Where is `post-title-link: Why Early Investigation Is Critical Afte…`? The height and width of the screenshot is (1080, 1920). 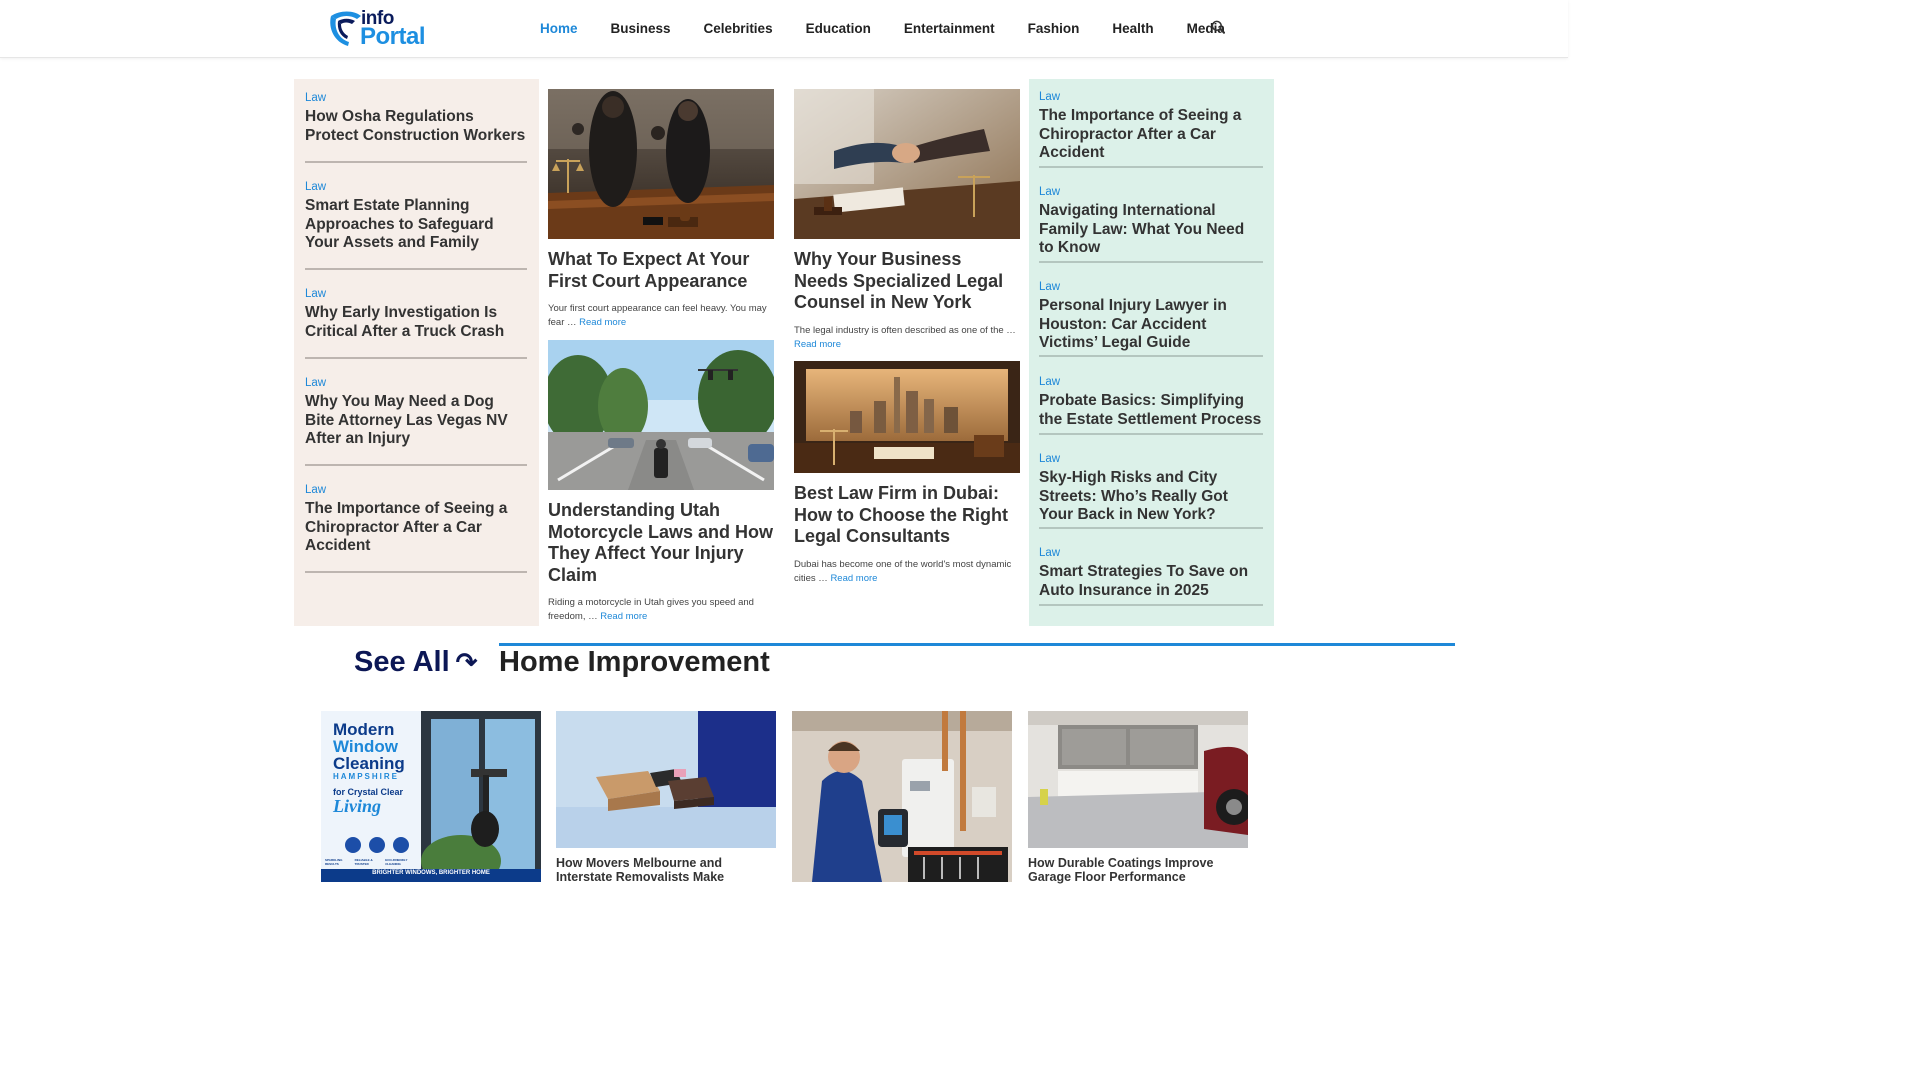
post-title-link: Why Early Investigation Is Critical Afte… is located at coordinates (416, 322).